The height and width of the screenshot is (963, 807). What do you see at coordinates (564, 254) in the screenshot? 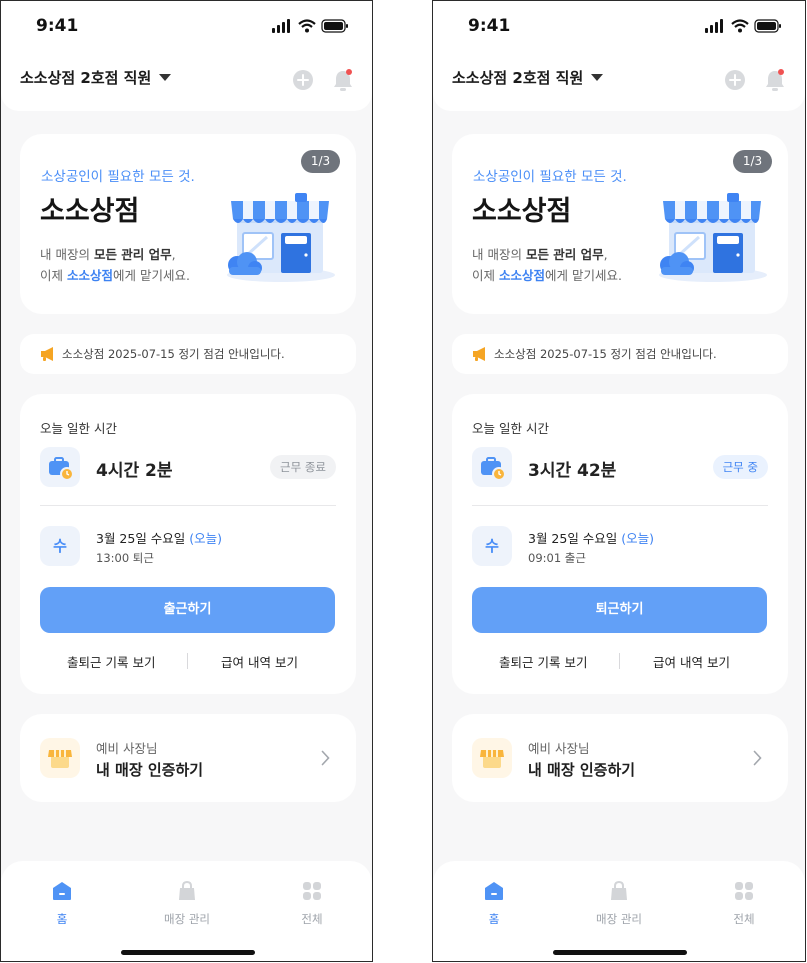
I see `banner-desc-bold: 모든 관리 업무` at bounding box center [564, 254].